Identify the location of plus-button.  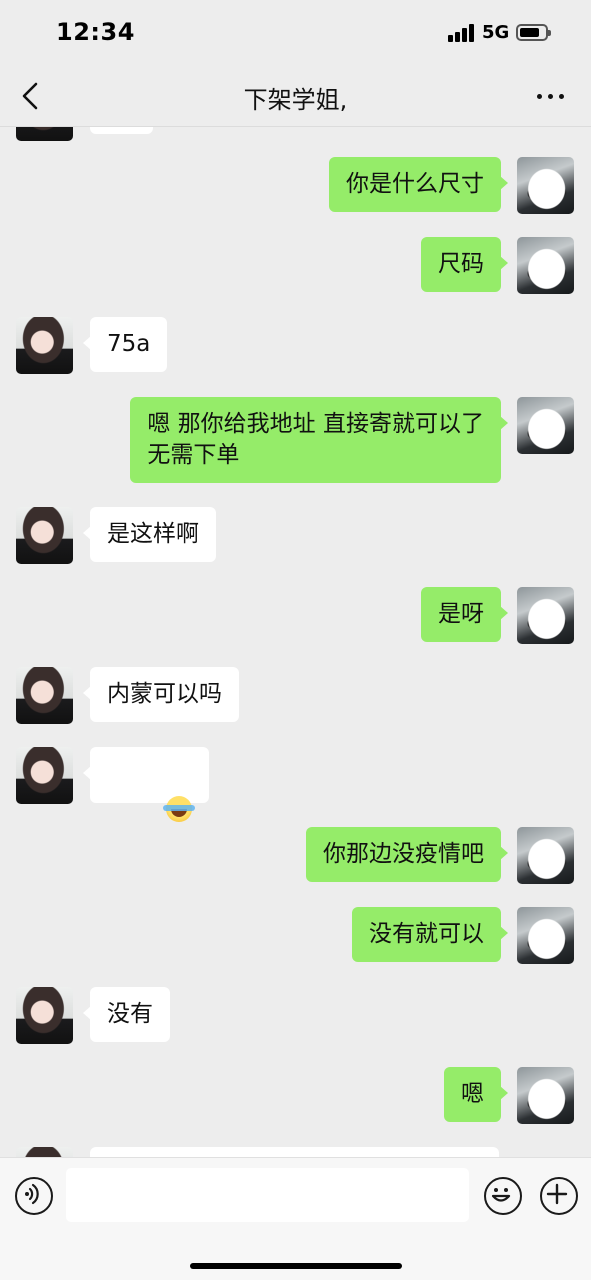
(559, 1196).